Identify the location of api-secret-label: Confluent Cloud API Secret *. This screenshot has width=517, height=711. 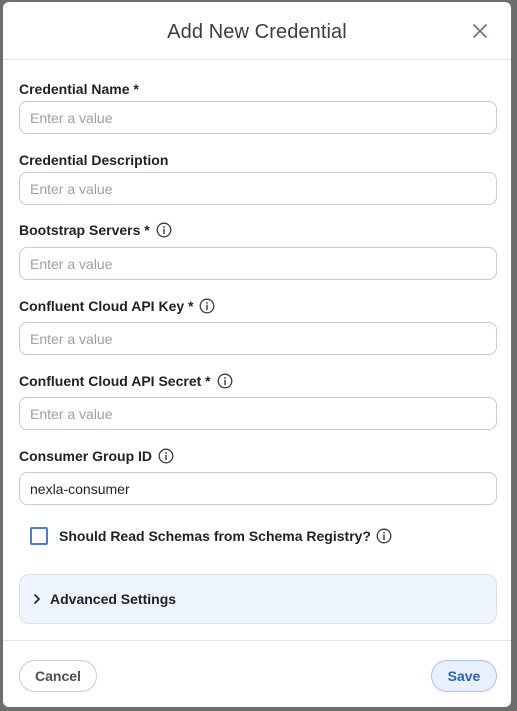
(126, 381).